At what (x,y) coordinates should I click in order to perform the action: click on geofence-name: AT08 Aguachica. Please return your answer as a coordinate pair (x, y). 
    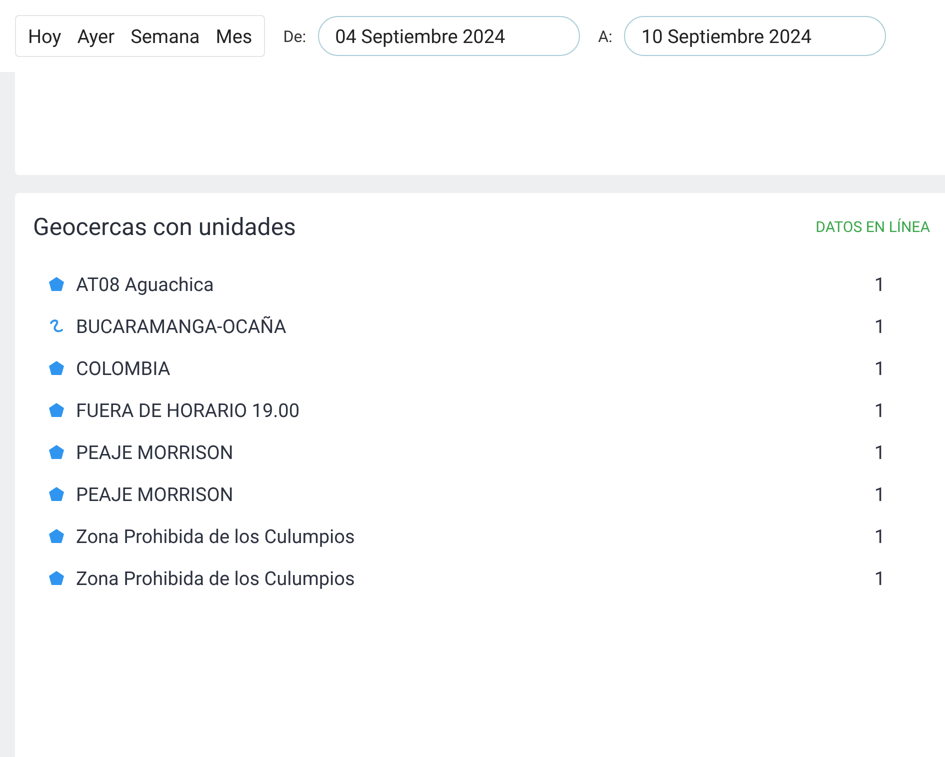
    Looking at the image, I should click on (145, 284).